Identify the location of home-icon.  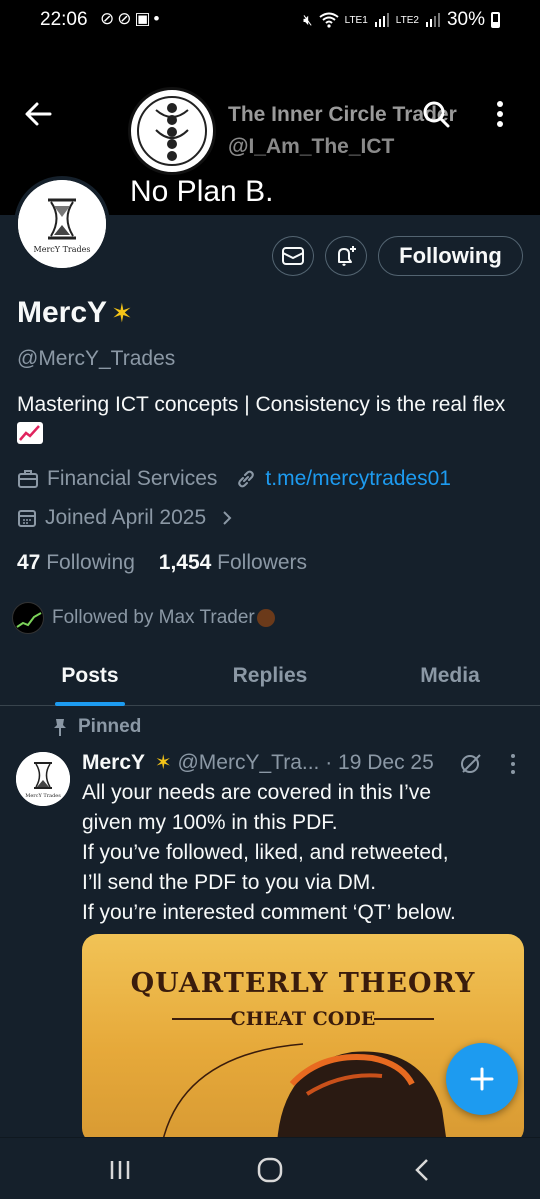
(270, 1170).